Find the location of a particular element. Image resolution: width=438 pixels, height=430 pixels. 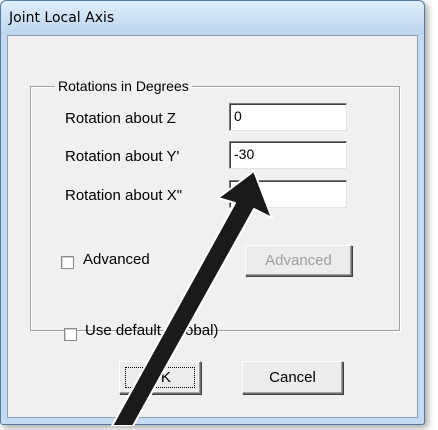

advanced-checkbox is located at coordinates (67, 262).